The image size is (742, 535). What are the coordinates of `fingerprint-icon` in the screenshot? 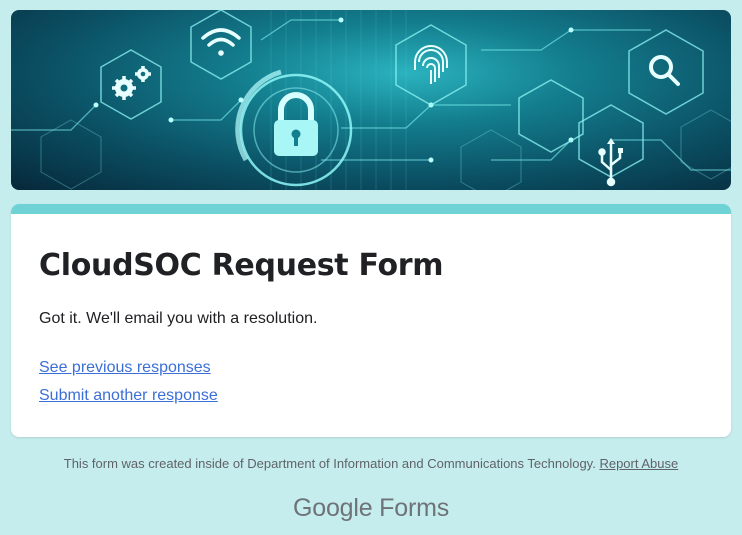 It's located at (431, 64).